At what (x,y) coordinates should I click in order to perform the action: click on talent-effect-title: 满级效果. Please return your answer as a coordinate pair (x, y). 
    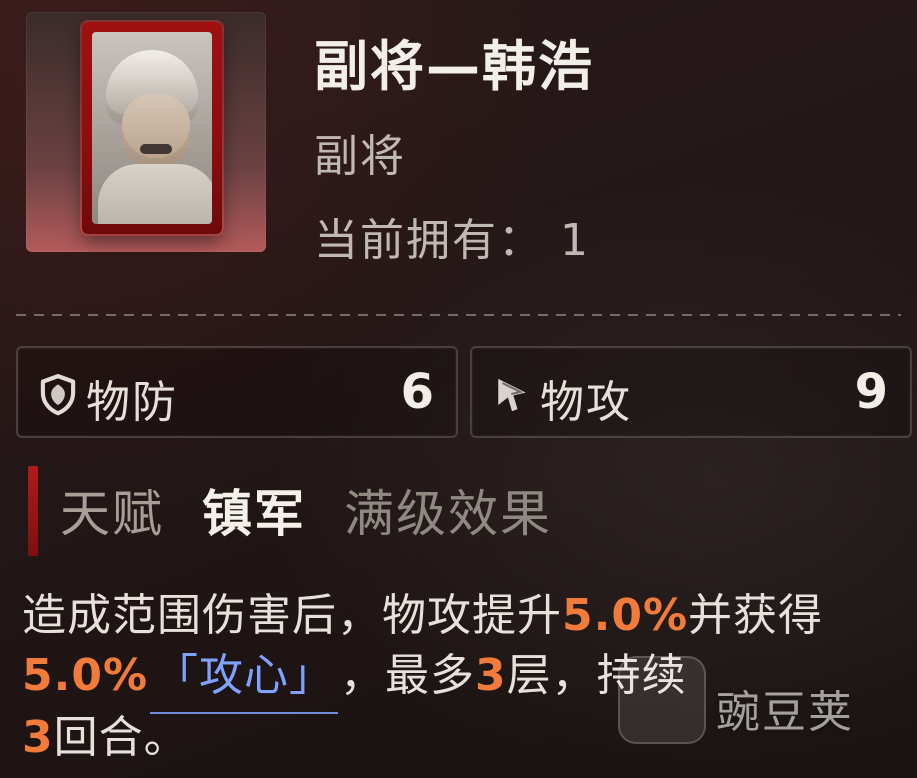
    Looking at the image, I should click on (448, 514).